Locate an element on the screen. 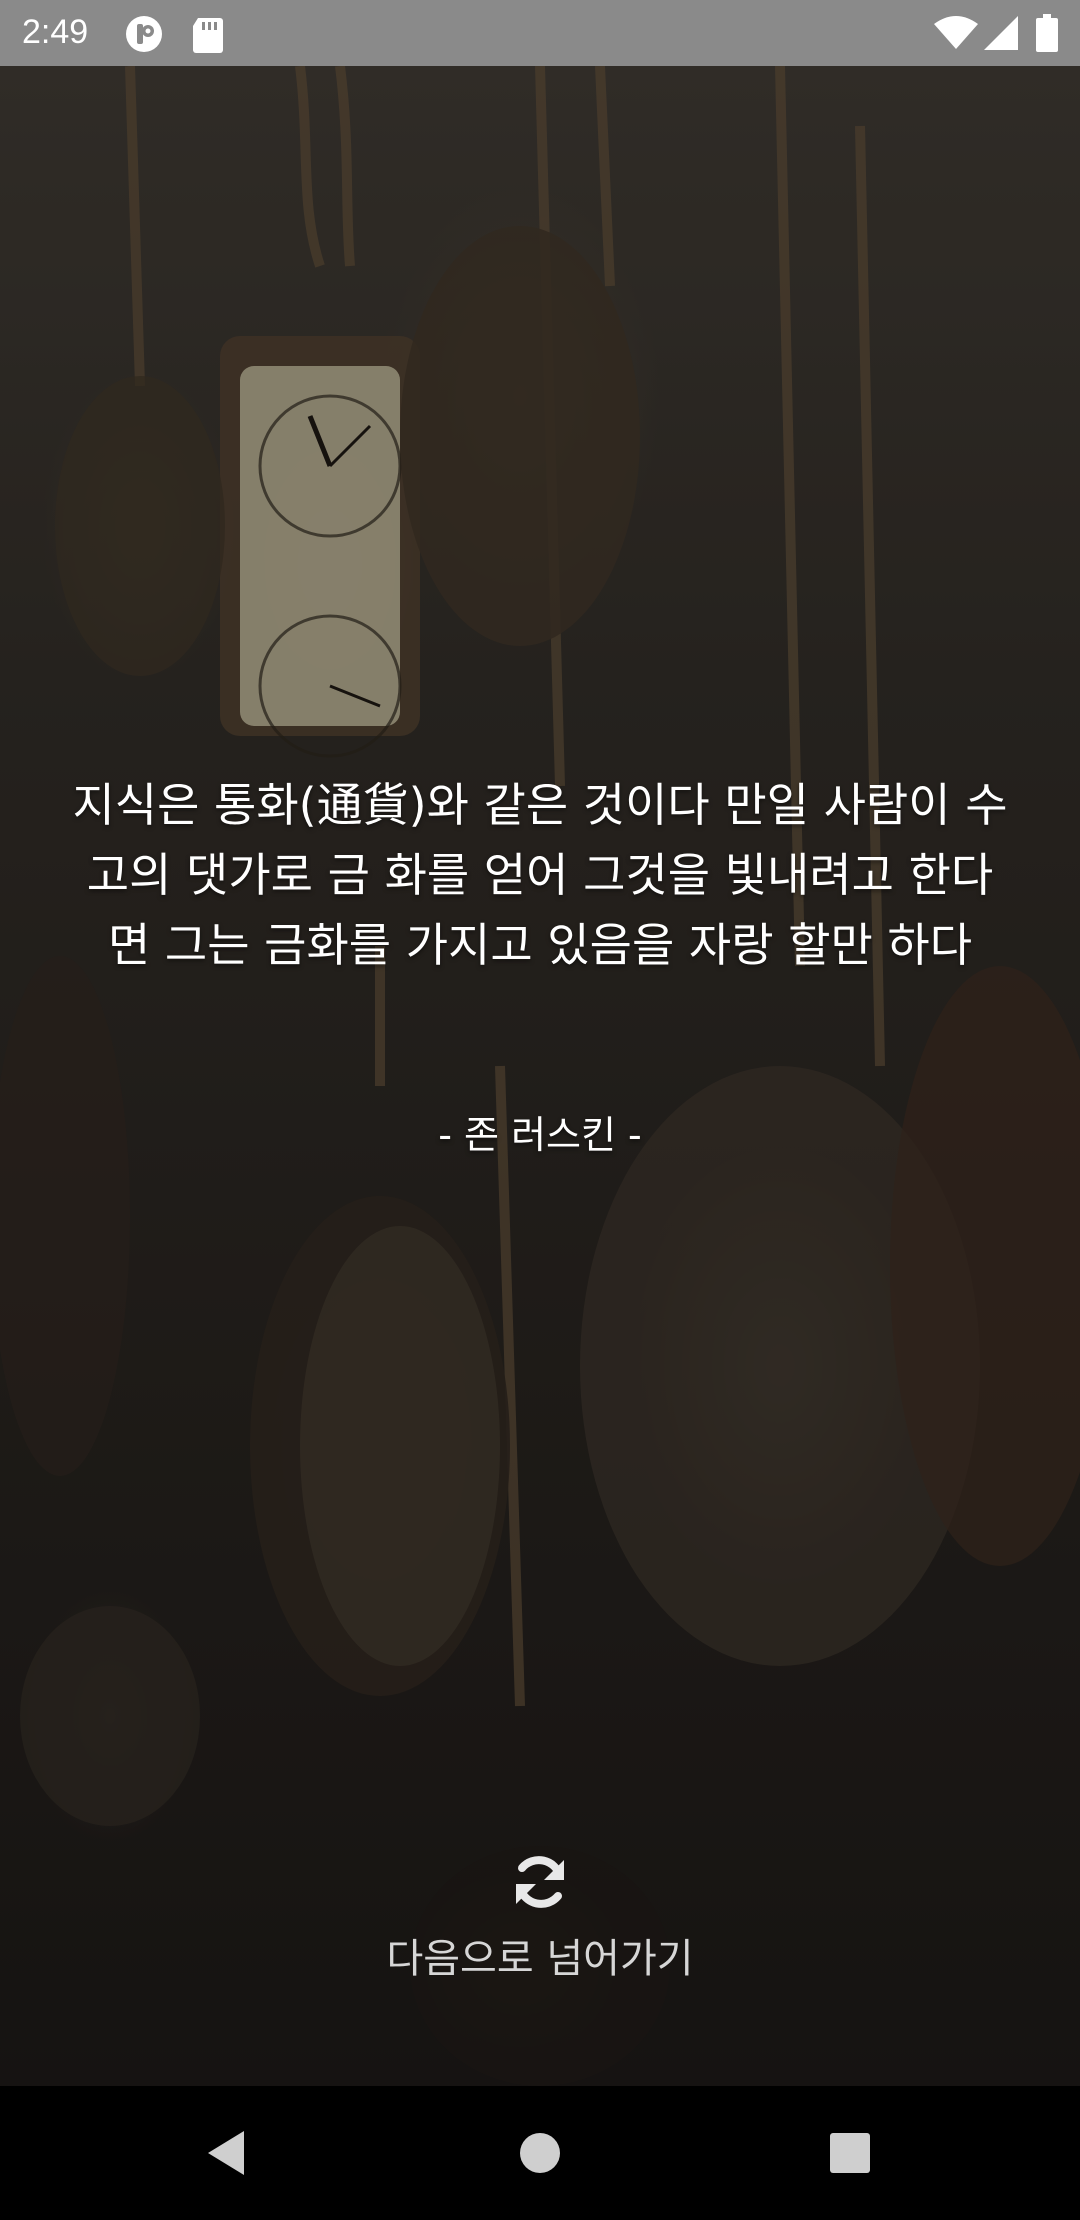 The height and width of the screenshot is (2220, 1080). home-icon is located at coordinates (540, 2153).